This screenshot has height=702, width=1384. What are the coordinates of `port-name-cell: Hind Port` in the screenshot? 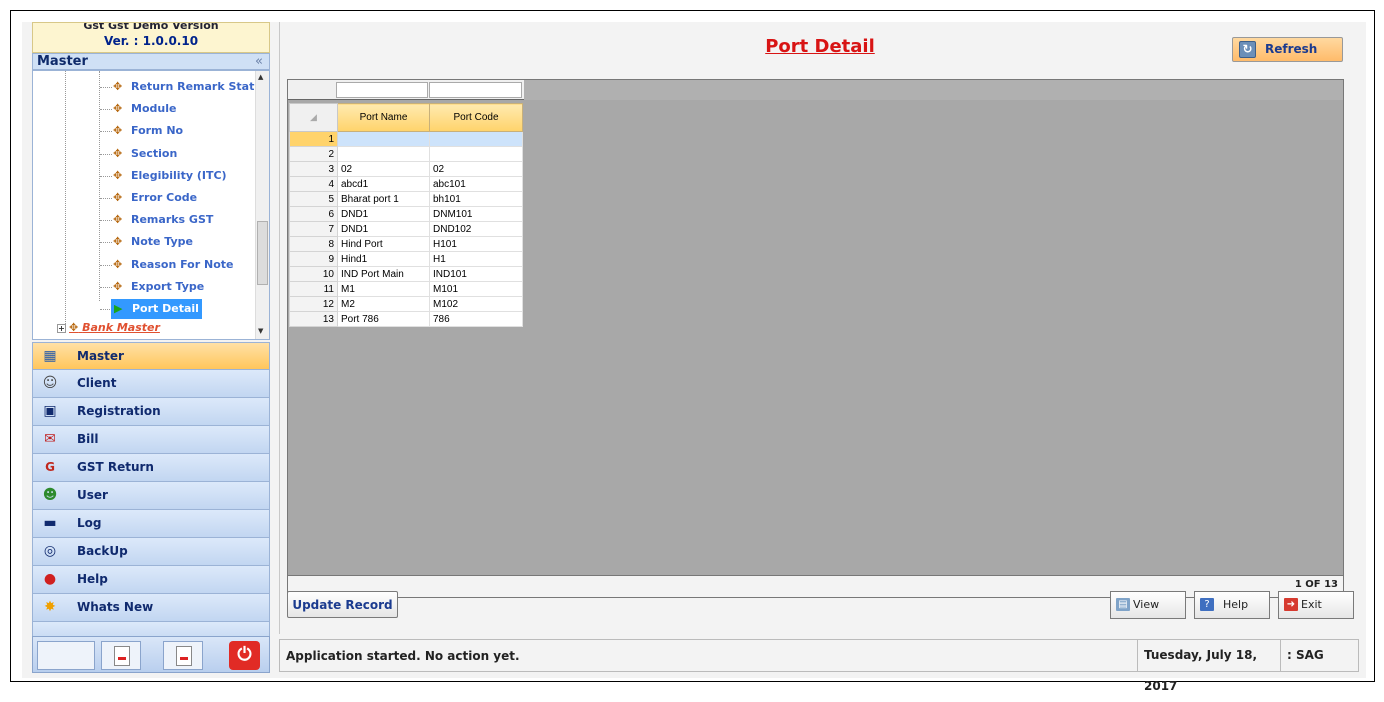 It's located at (383, 244).